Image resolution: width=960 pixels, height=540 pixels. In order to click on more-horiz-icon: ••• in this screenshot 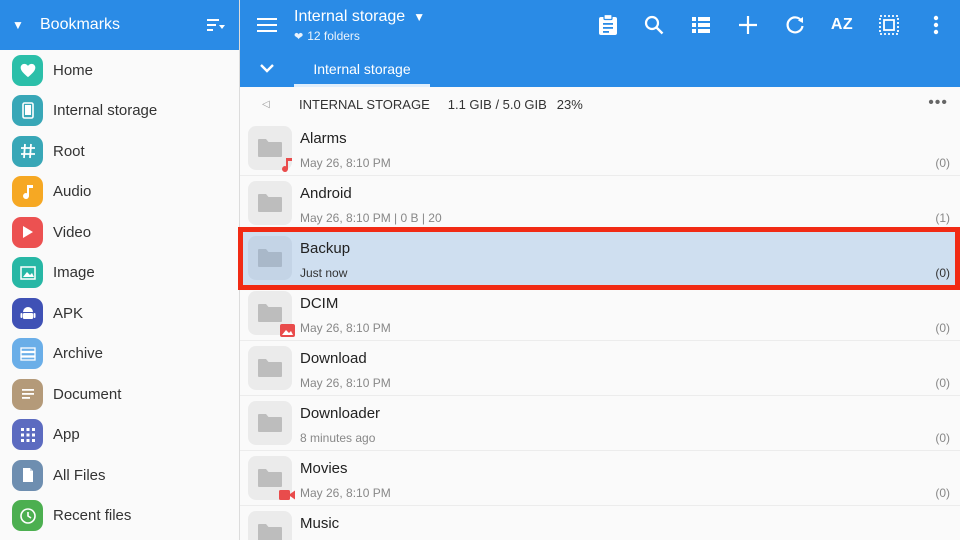, I will do `click(938, 103)`.